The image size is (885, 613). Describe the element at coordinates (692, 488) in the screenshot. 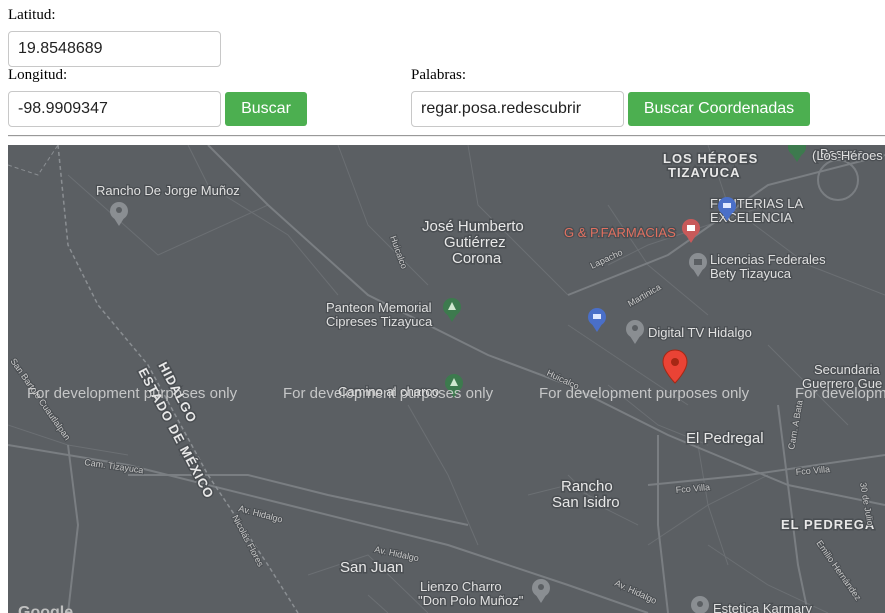

I see `road-fco-villa-1: Fco Villa` at that location.